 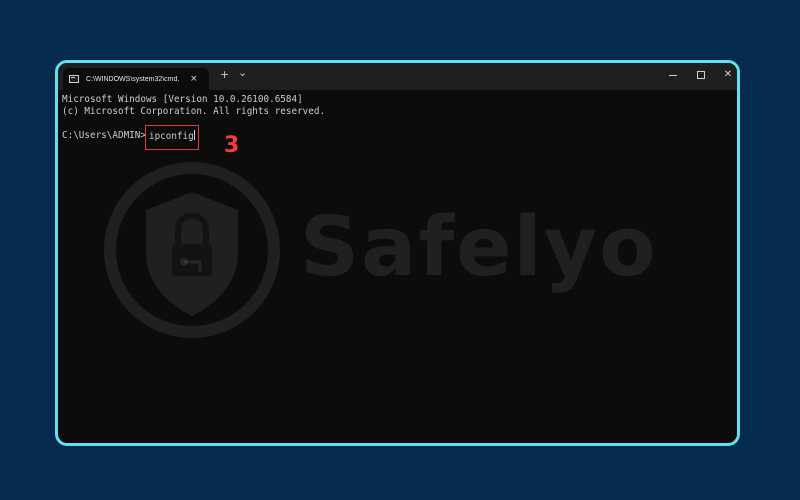 I want to click on minimize-button, so click(x=673, y=75).